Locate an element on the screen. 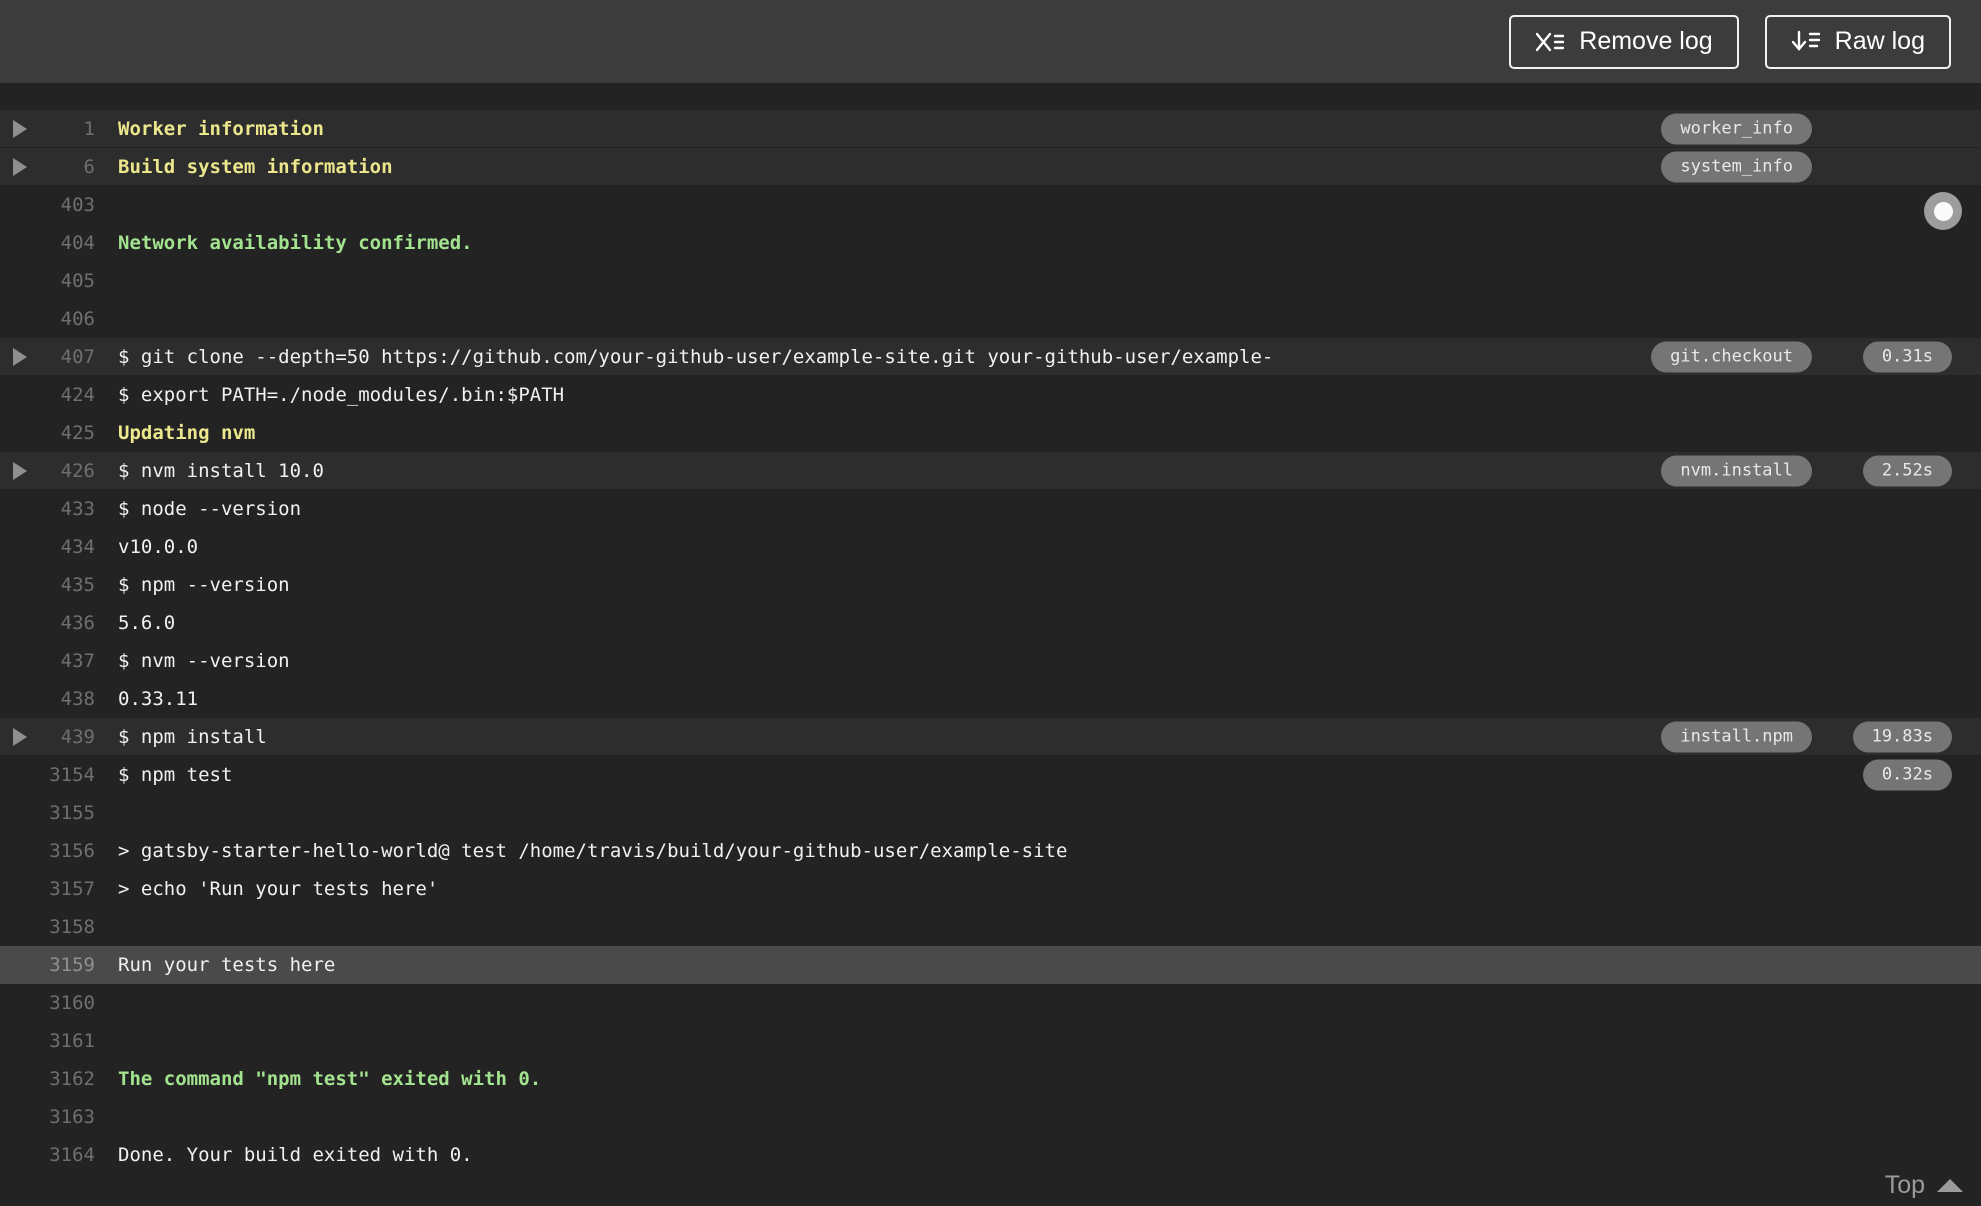 Image resolution: width=1981 pixels, height=1206 pixels. line-number: 3160 is located at coordinates (47, 1003).